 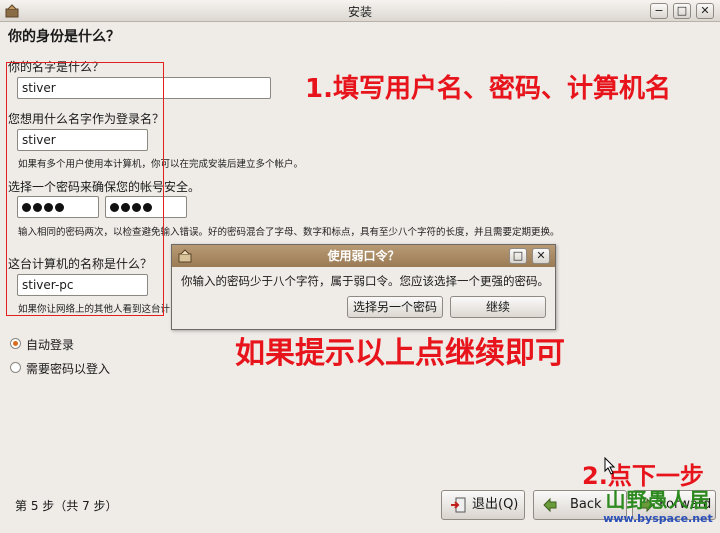 I want to click on dialog-message: 你输入的密码少于八个字符，属于弱口令。您应该选择一个更强的密码。, so click(x=365, y=281).